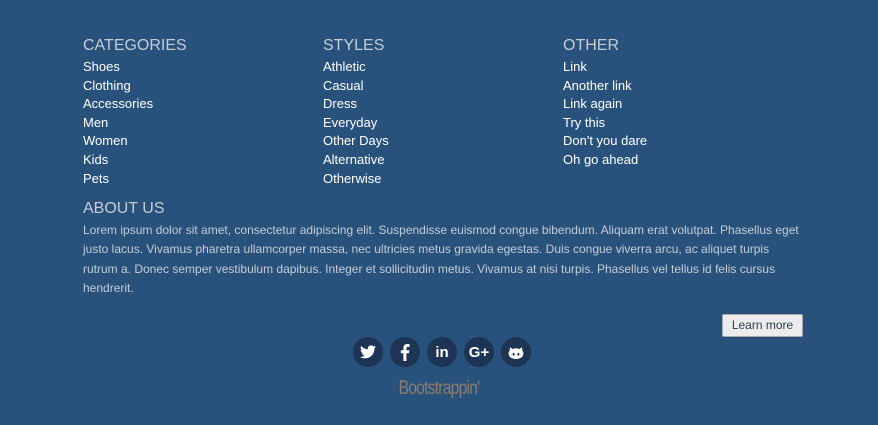 This screenshot has width=878, height=425. What do you see at coordinates (439, 388) in the screenshot?
I see `brand-logo: Bootstrappin'` at bounding box center [439, 388].